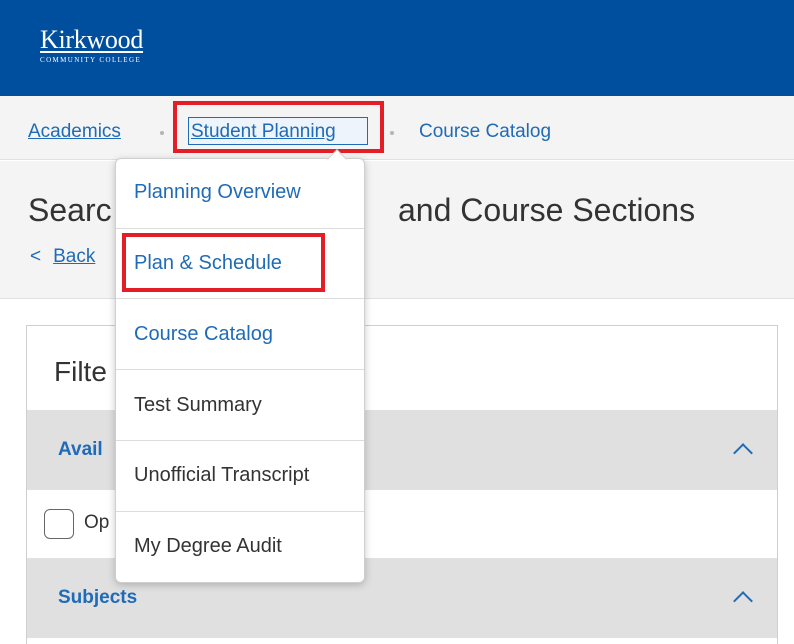  What do you see at coordinates (223, 262) in the screenshot?
I see `highlight-box-plan-schedule` at bounding box center [223, 262].